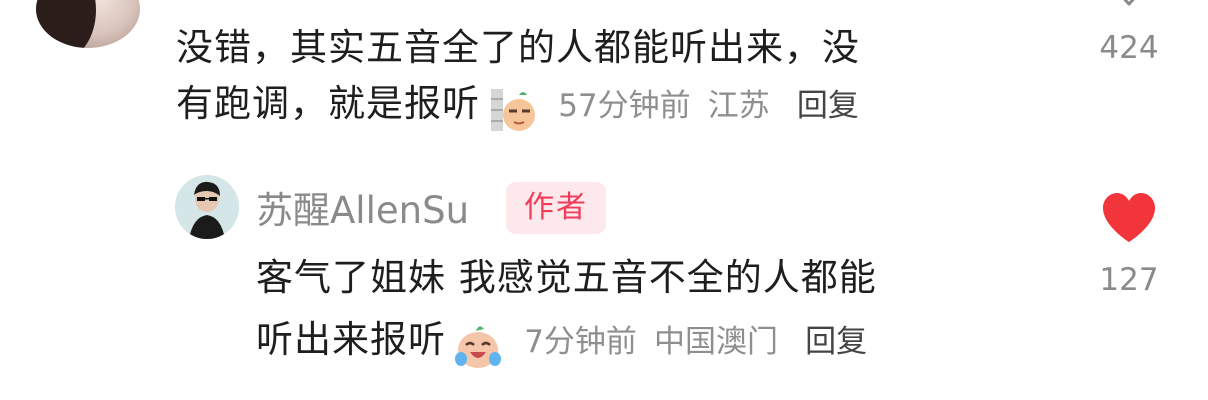 The image size is (1208, 400). I want to click on reply-second-line: 听出来报听 7分钟前 中国澳门 回复, so click(561, 343).